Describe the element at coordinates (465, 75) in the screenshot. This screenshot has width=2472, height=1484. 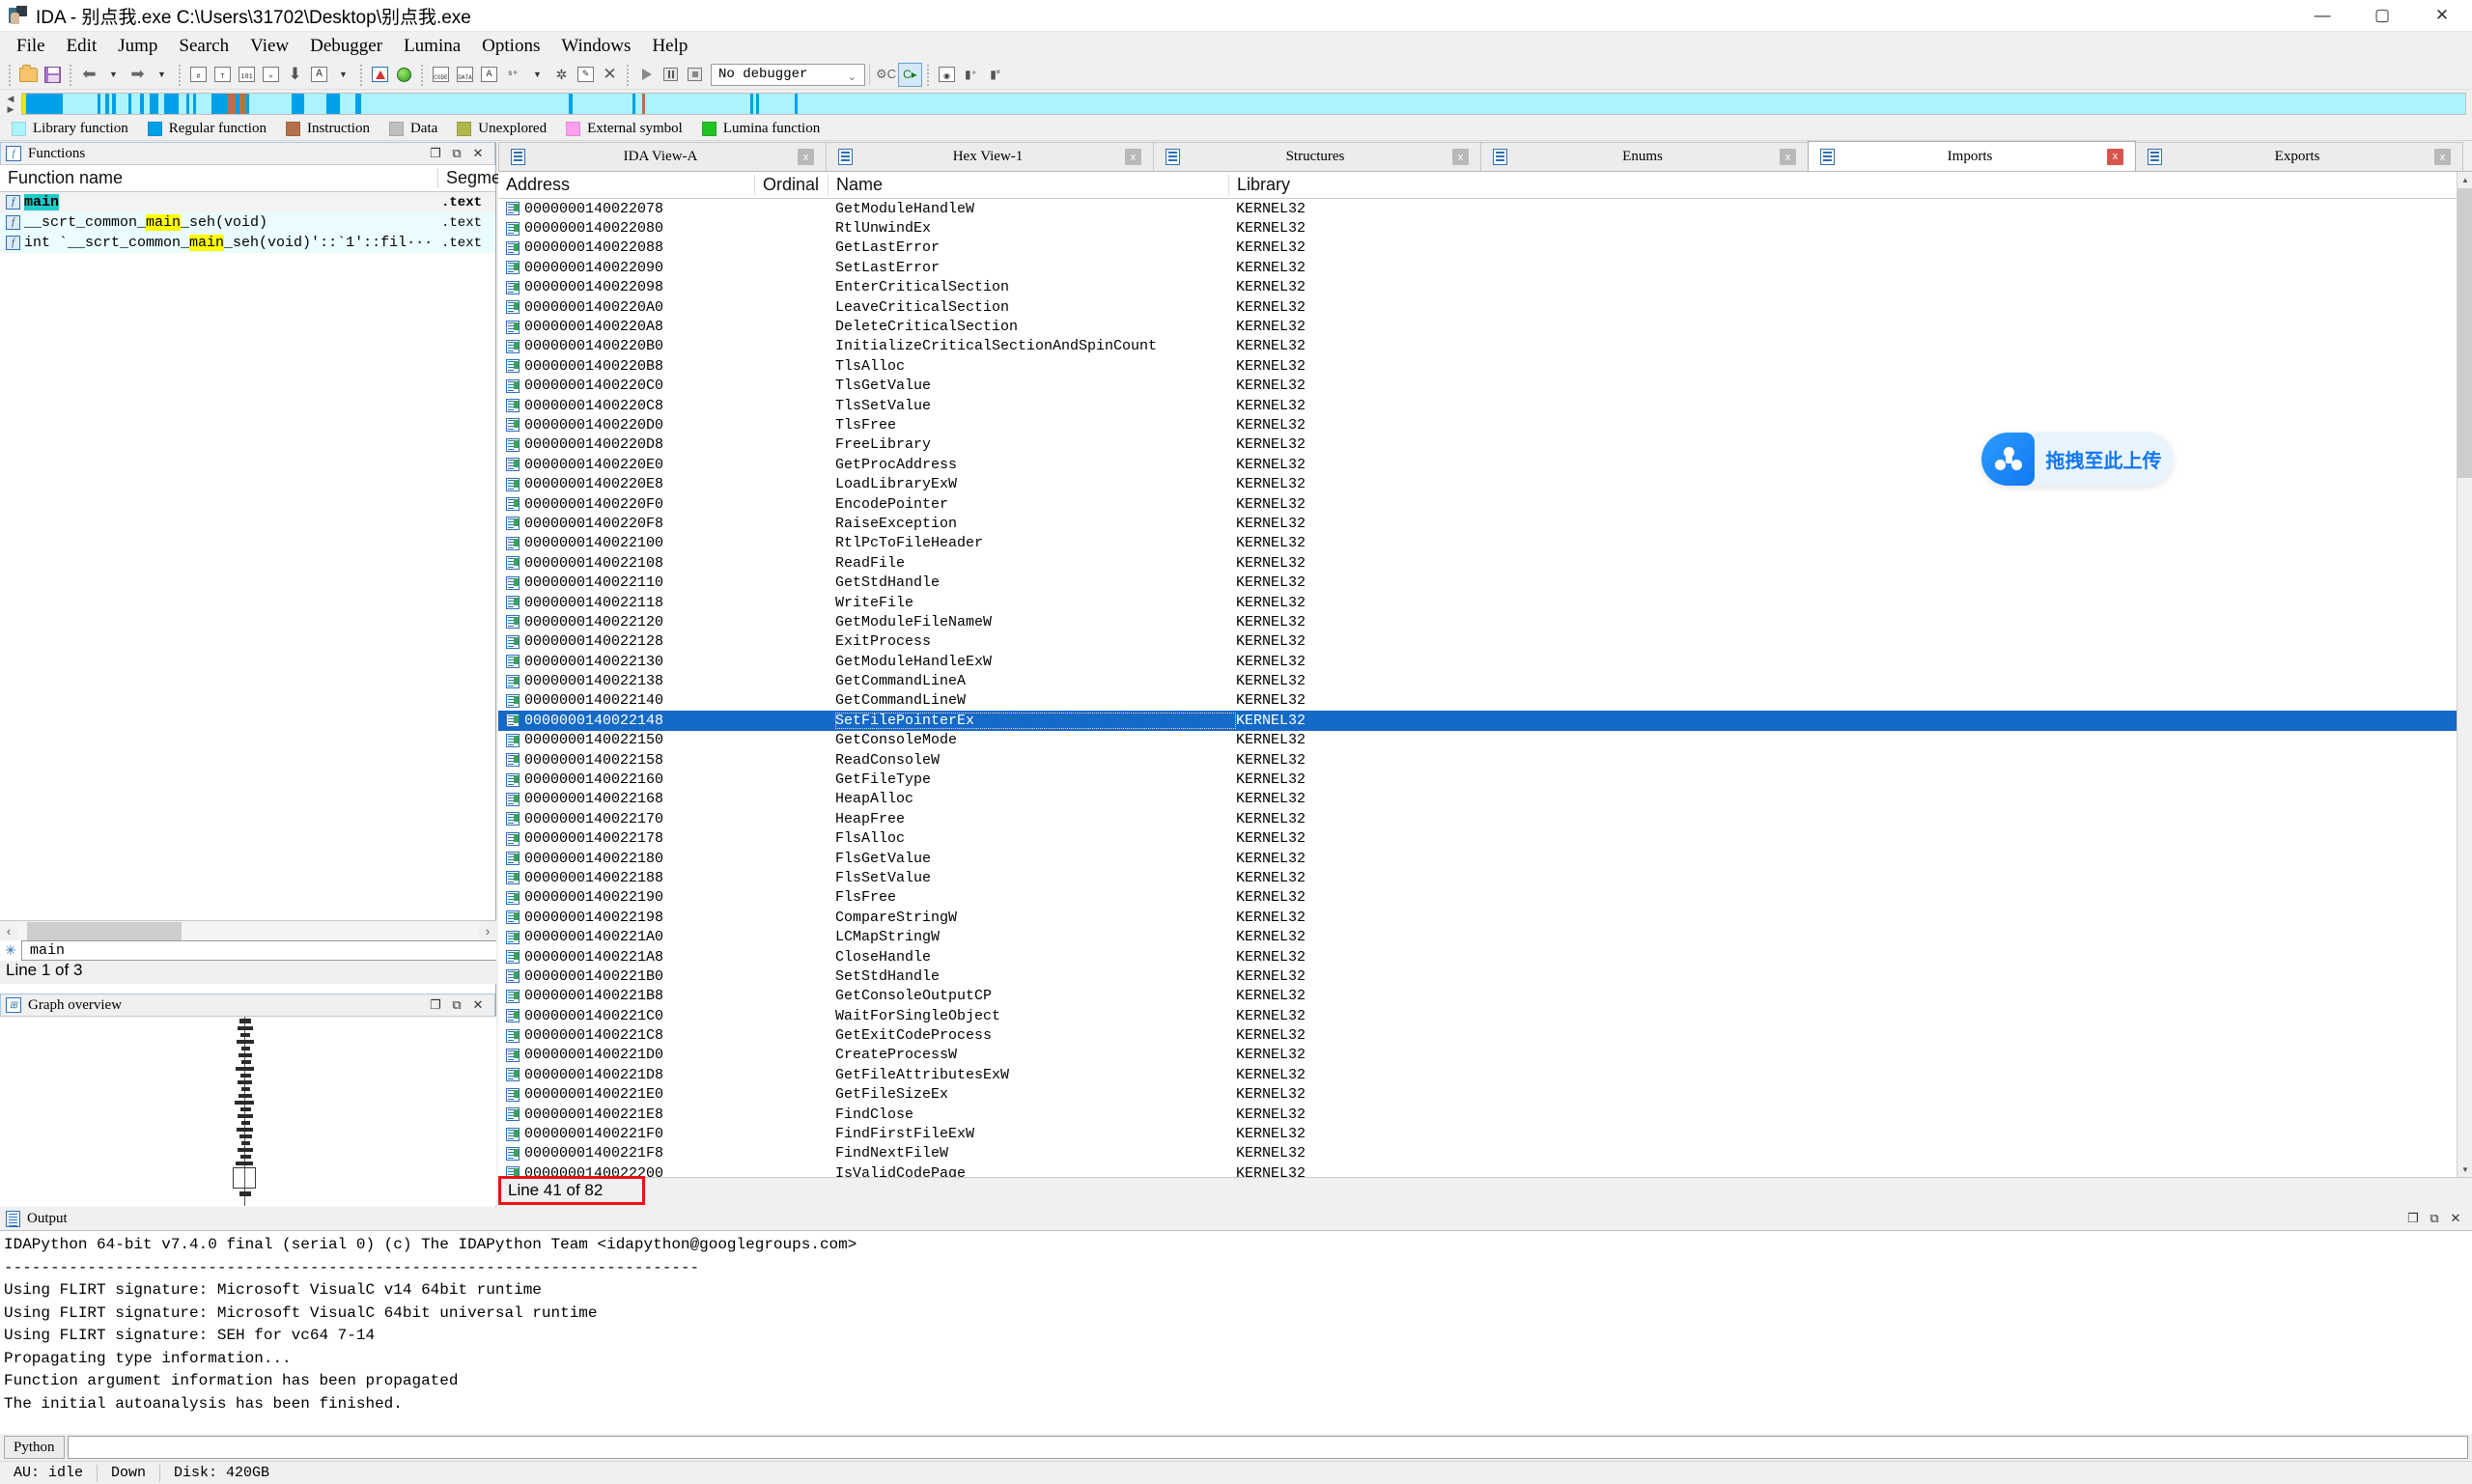
I see `make-data-icon: DATA` at that location.